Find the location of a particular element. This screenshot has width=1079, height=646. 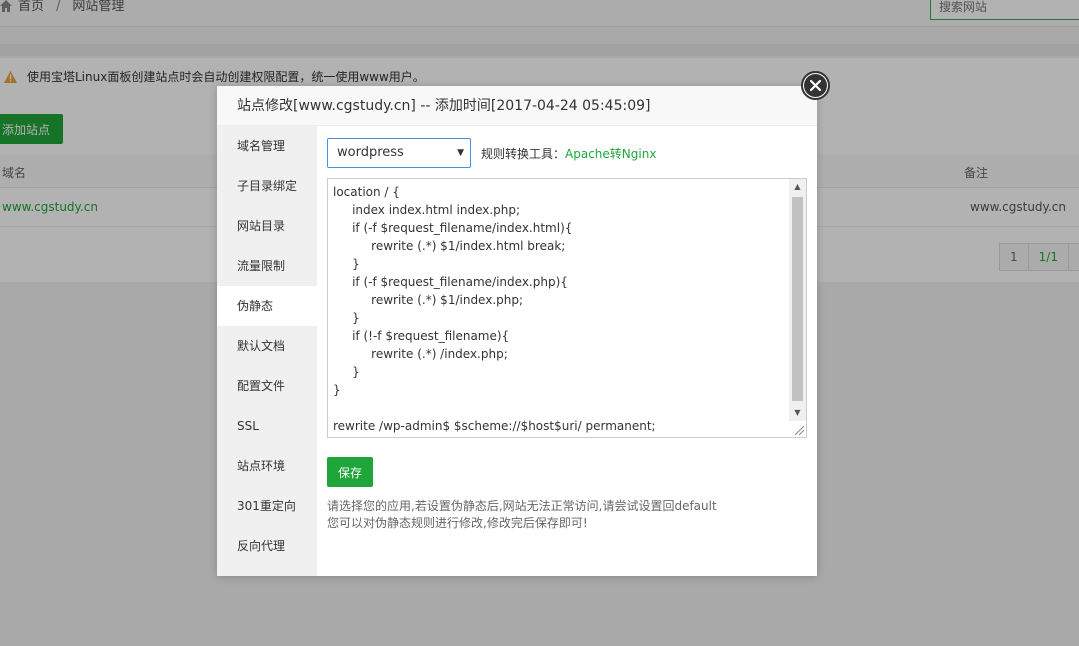

editor-scrollbar: ▲ ▼ is located at coordinates (797, 300).